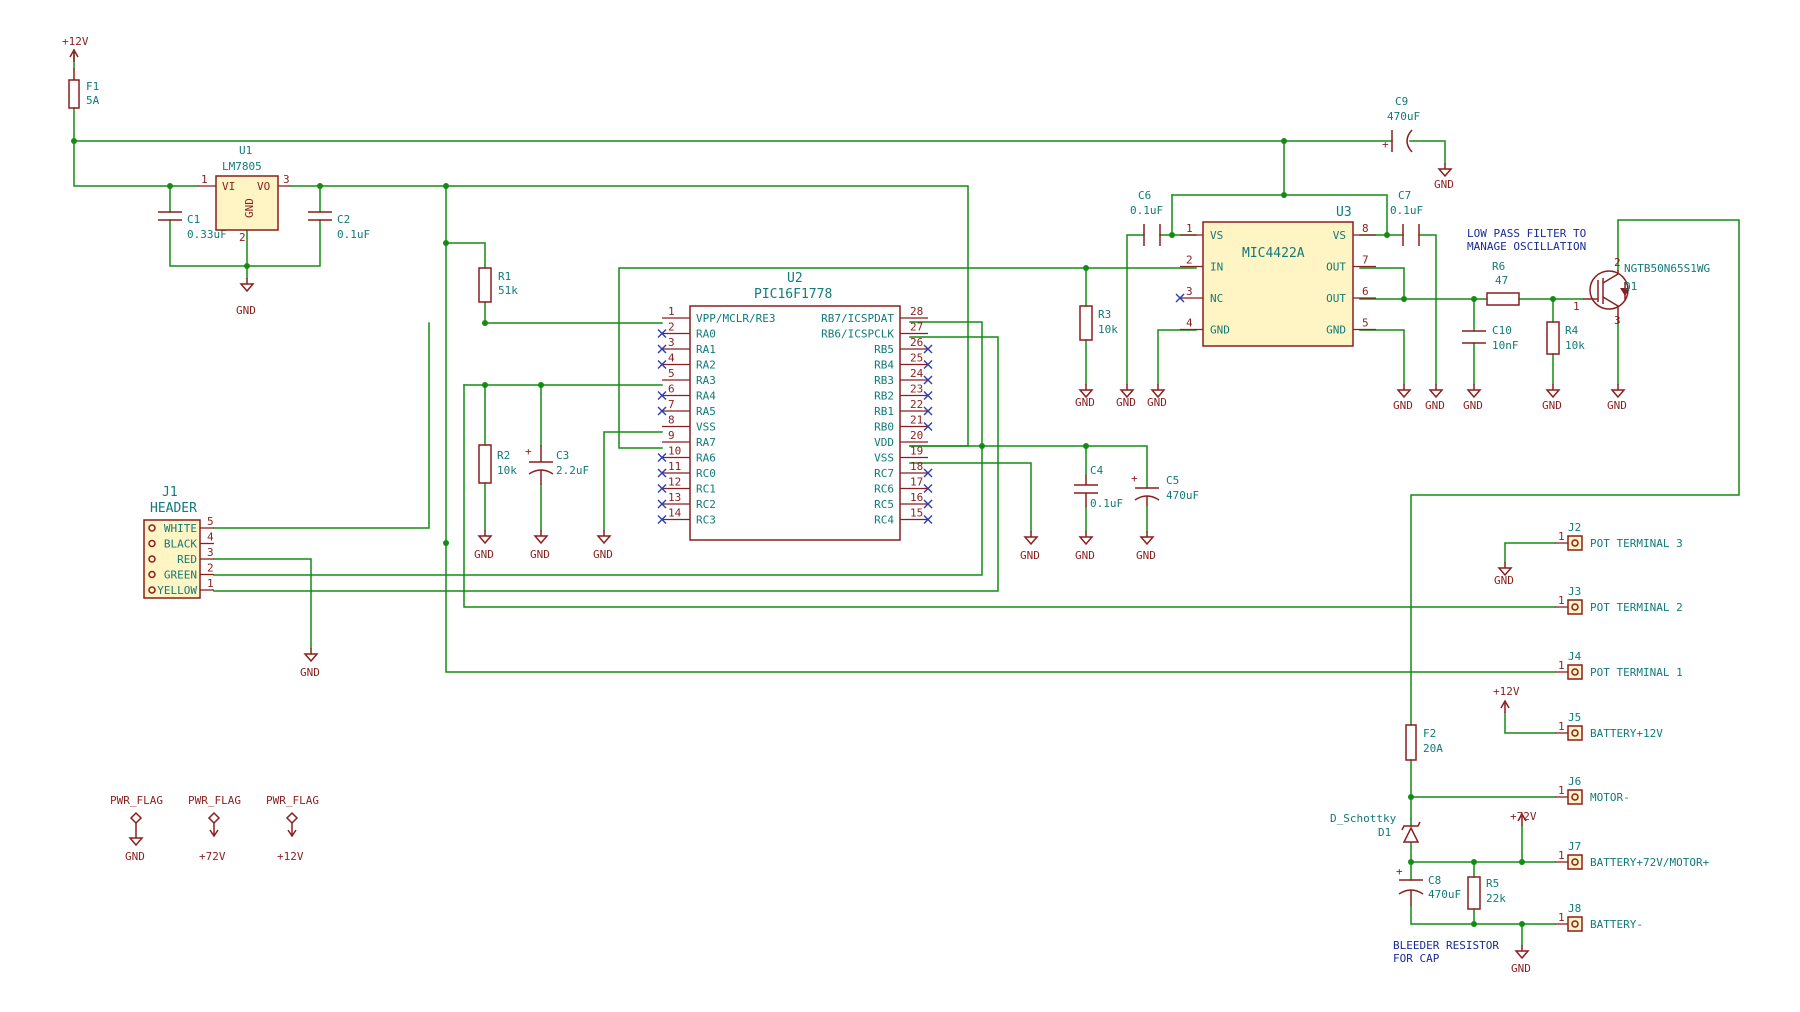  Describe the element at coordinates (706, 365) in the screenshot. I see `u2-pin-name: RA2` at that location.